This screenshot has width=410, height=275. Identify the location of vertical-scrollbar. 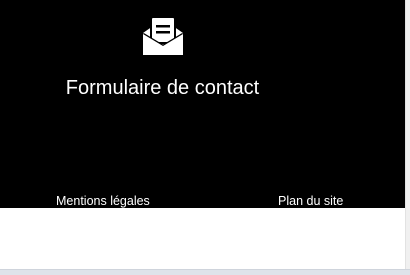
(407, 135).